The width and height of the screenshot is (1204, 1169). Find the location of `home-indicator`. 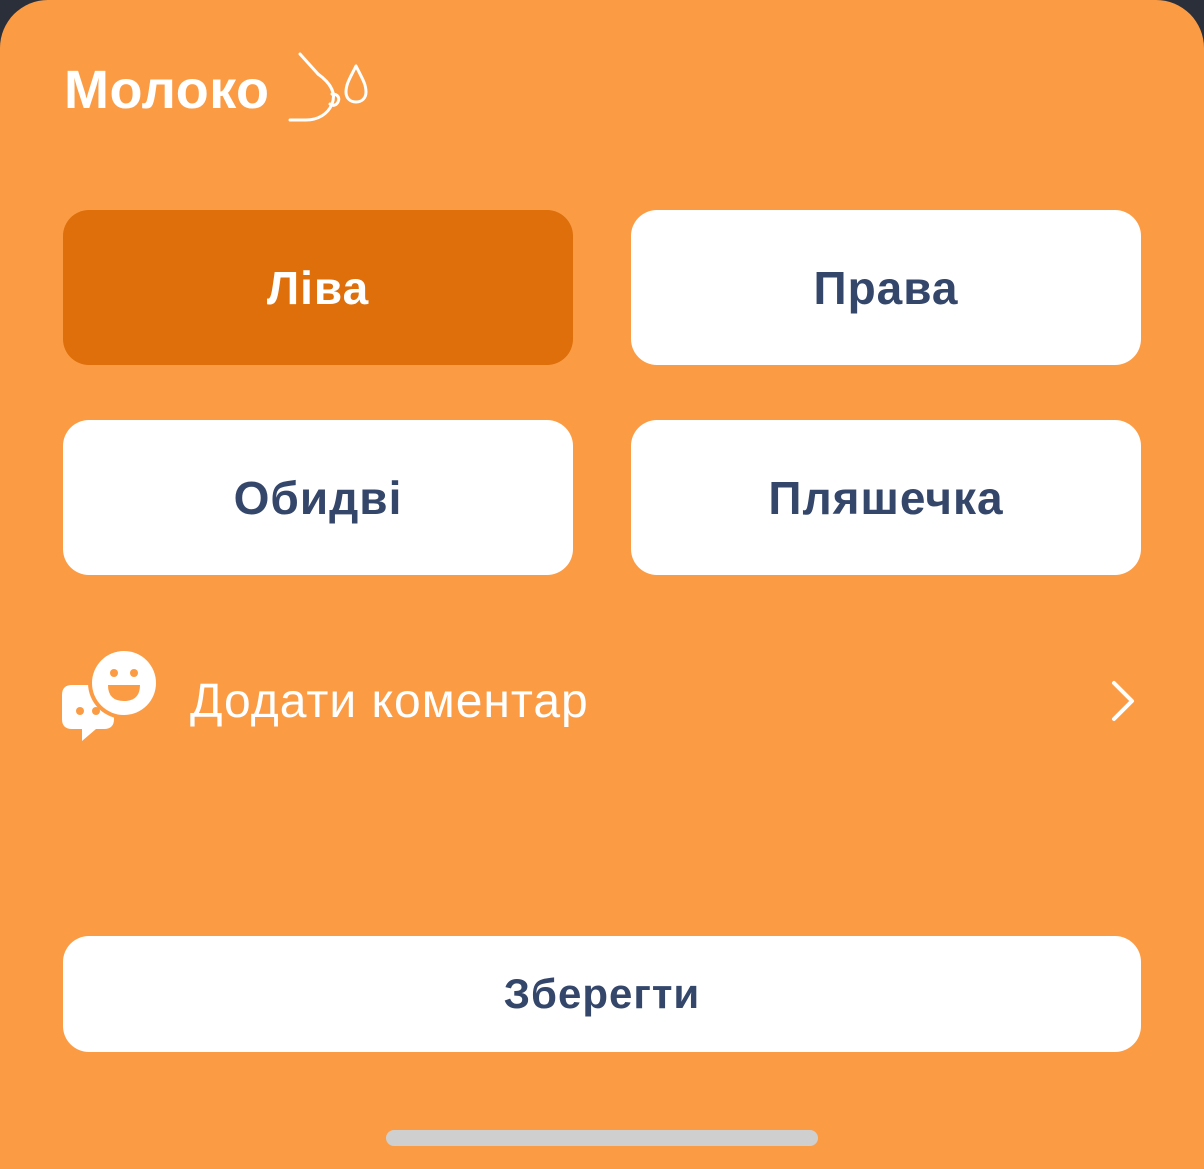

home-indicator is located at coordinates (602, 1138).